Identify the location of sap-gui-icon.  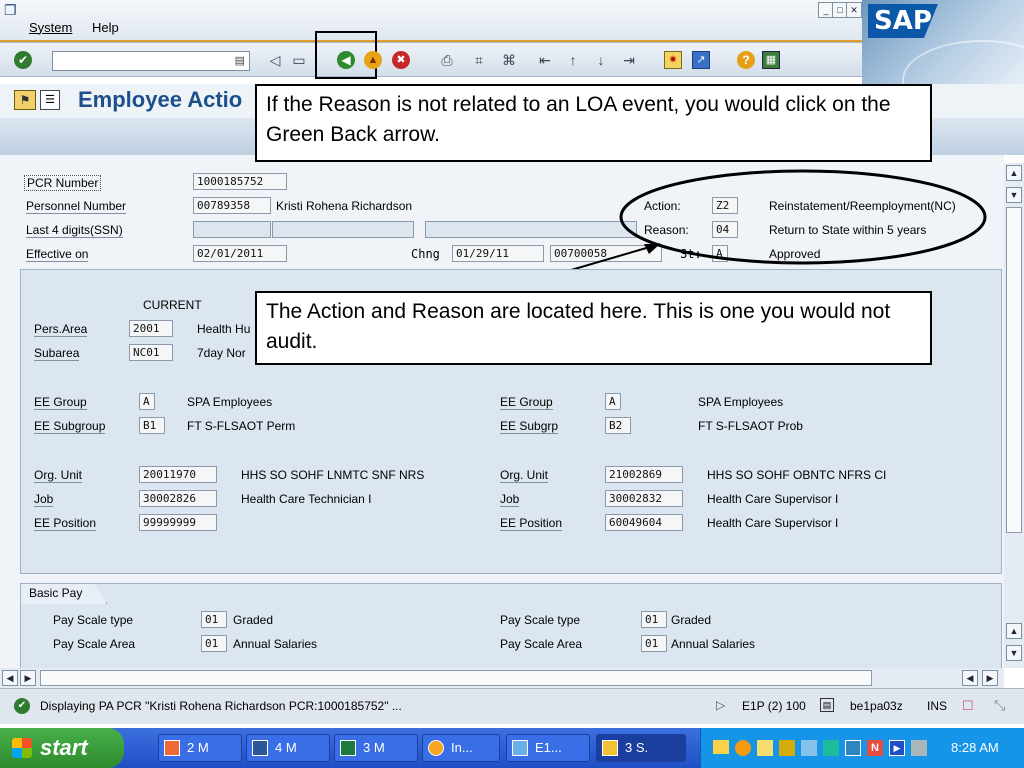
(520, 748).